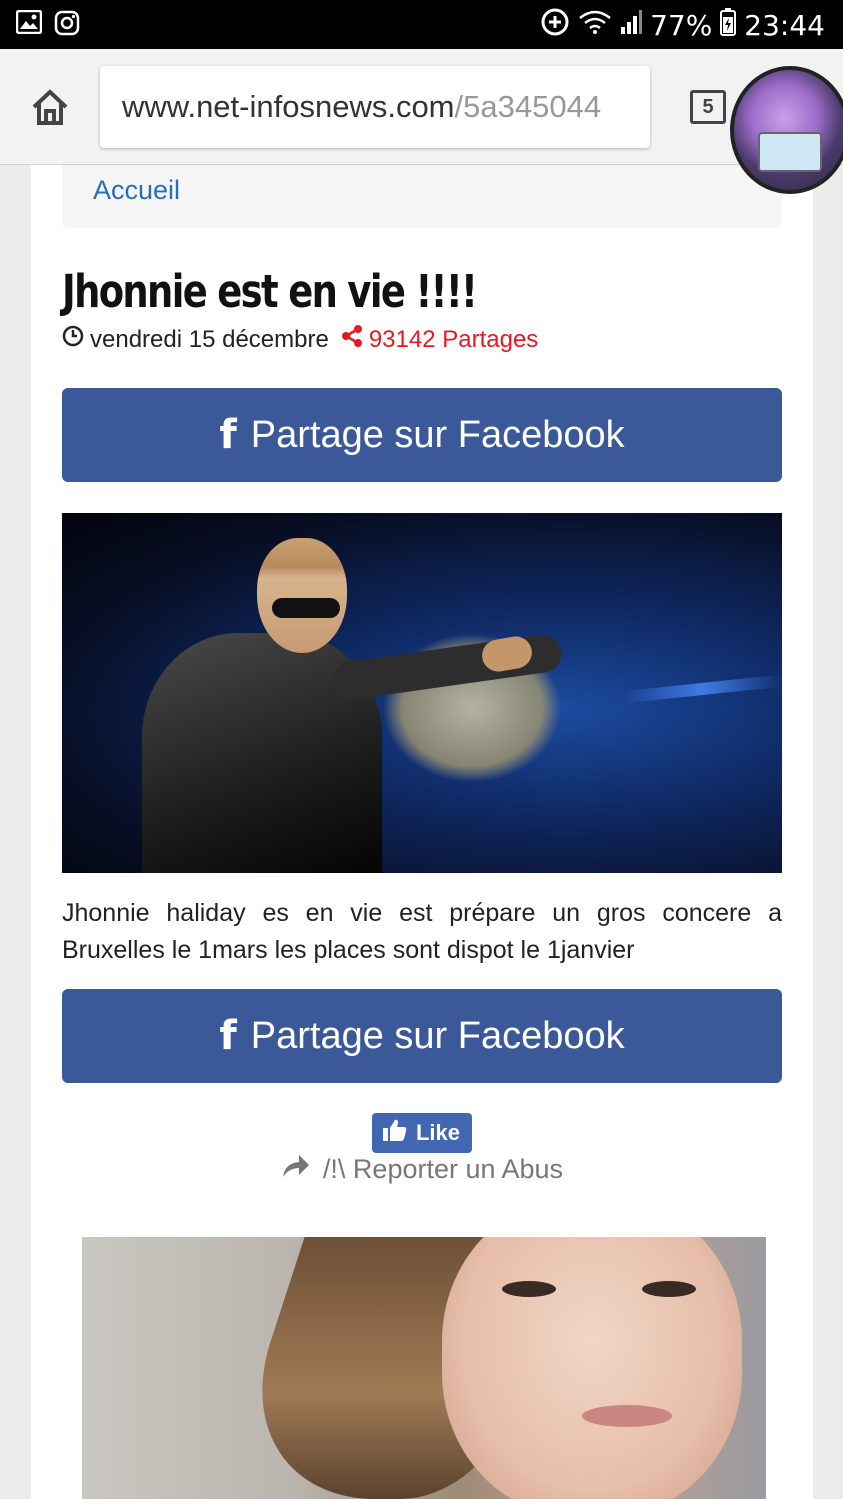 Image resolution: width=843 pixels, height=1499 pixels. What do you see at coordinates (786, 130) in the screenshot?
I see `floating-avatar` at bounding box center [786, 130].